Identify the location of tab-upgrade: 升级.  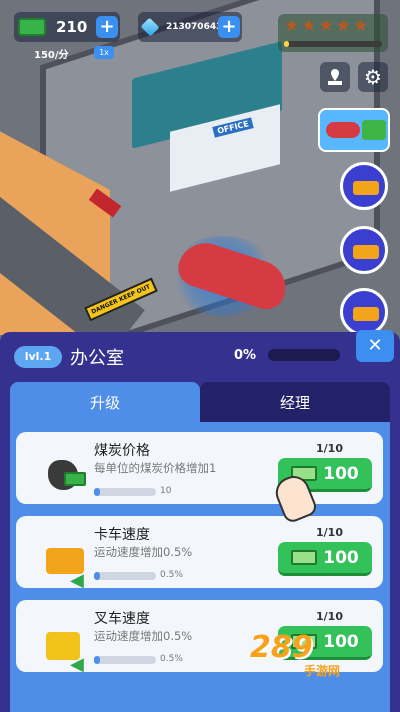
(105, 404).